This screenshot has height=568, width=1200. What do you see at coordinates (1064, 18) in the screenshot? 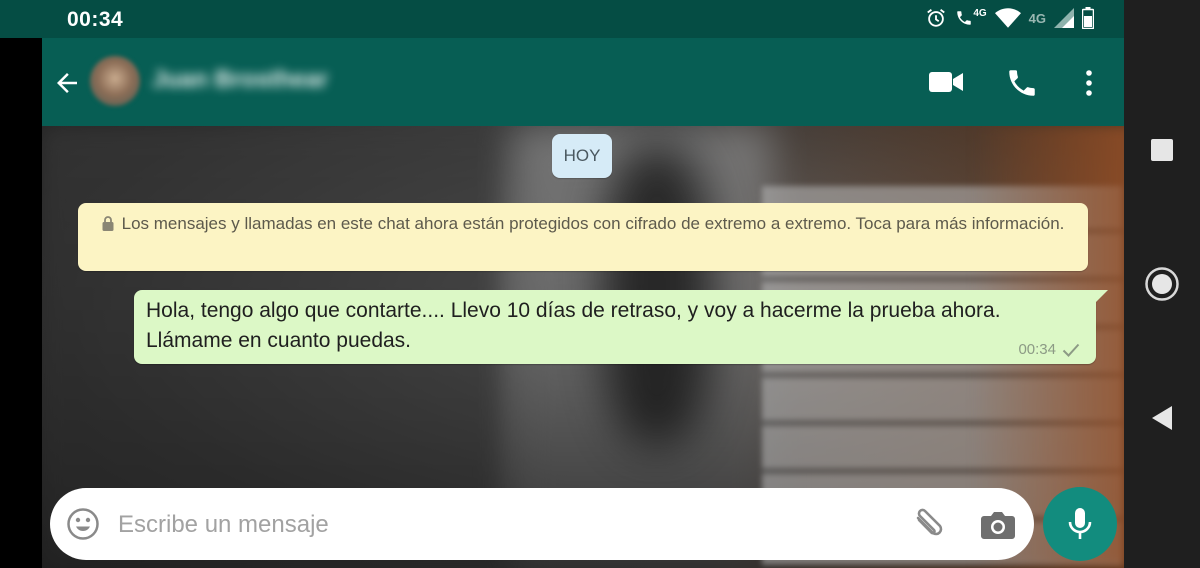
I see `signal-icon` at bounding box center [1064, 18].